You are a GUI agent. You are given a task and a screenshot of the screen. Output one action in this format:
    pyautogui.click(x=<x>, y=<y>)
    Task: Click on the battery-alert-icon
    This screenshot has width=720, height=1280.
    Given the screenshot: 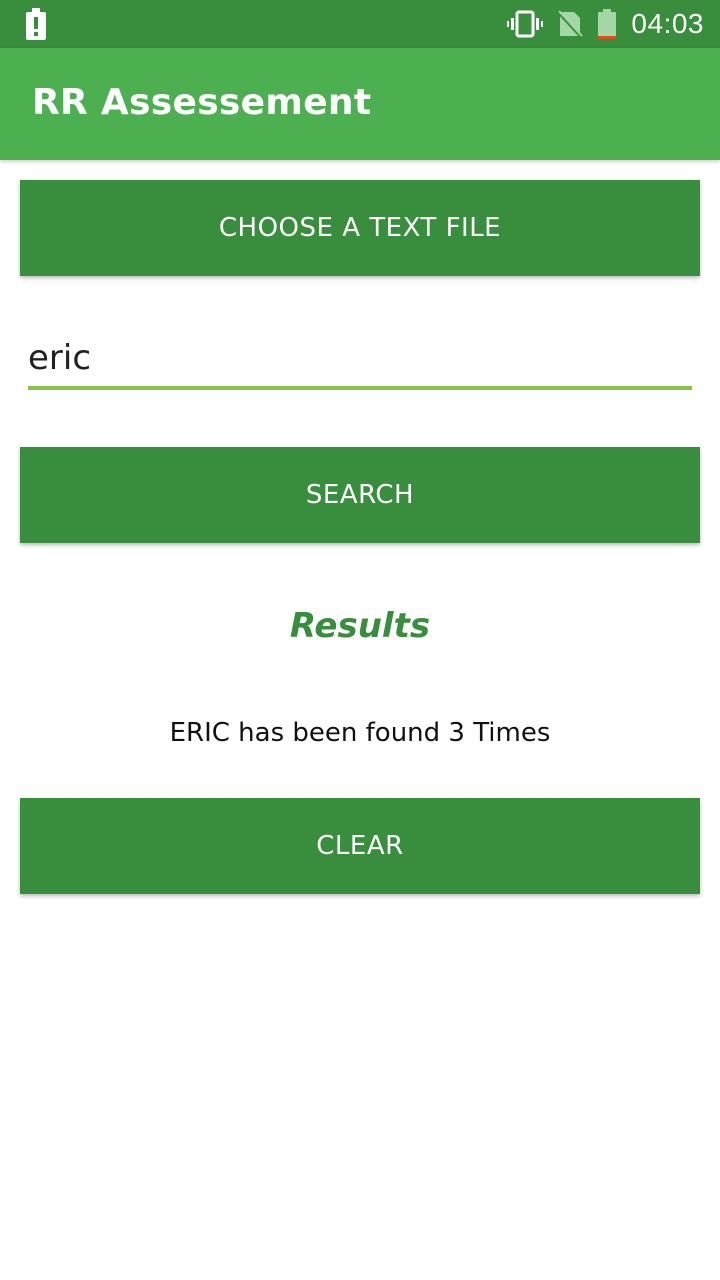 What is the action you would take?
    pyautogui.click(x=36, y=24)
    